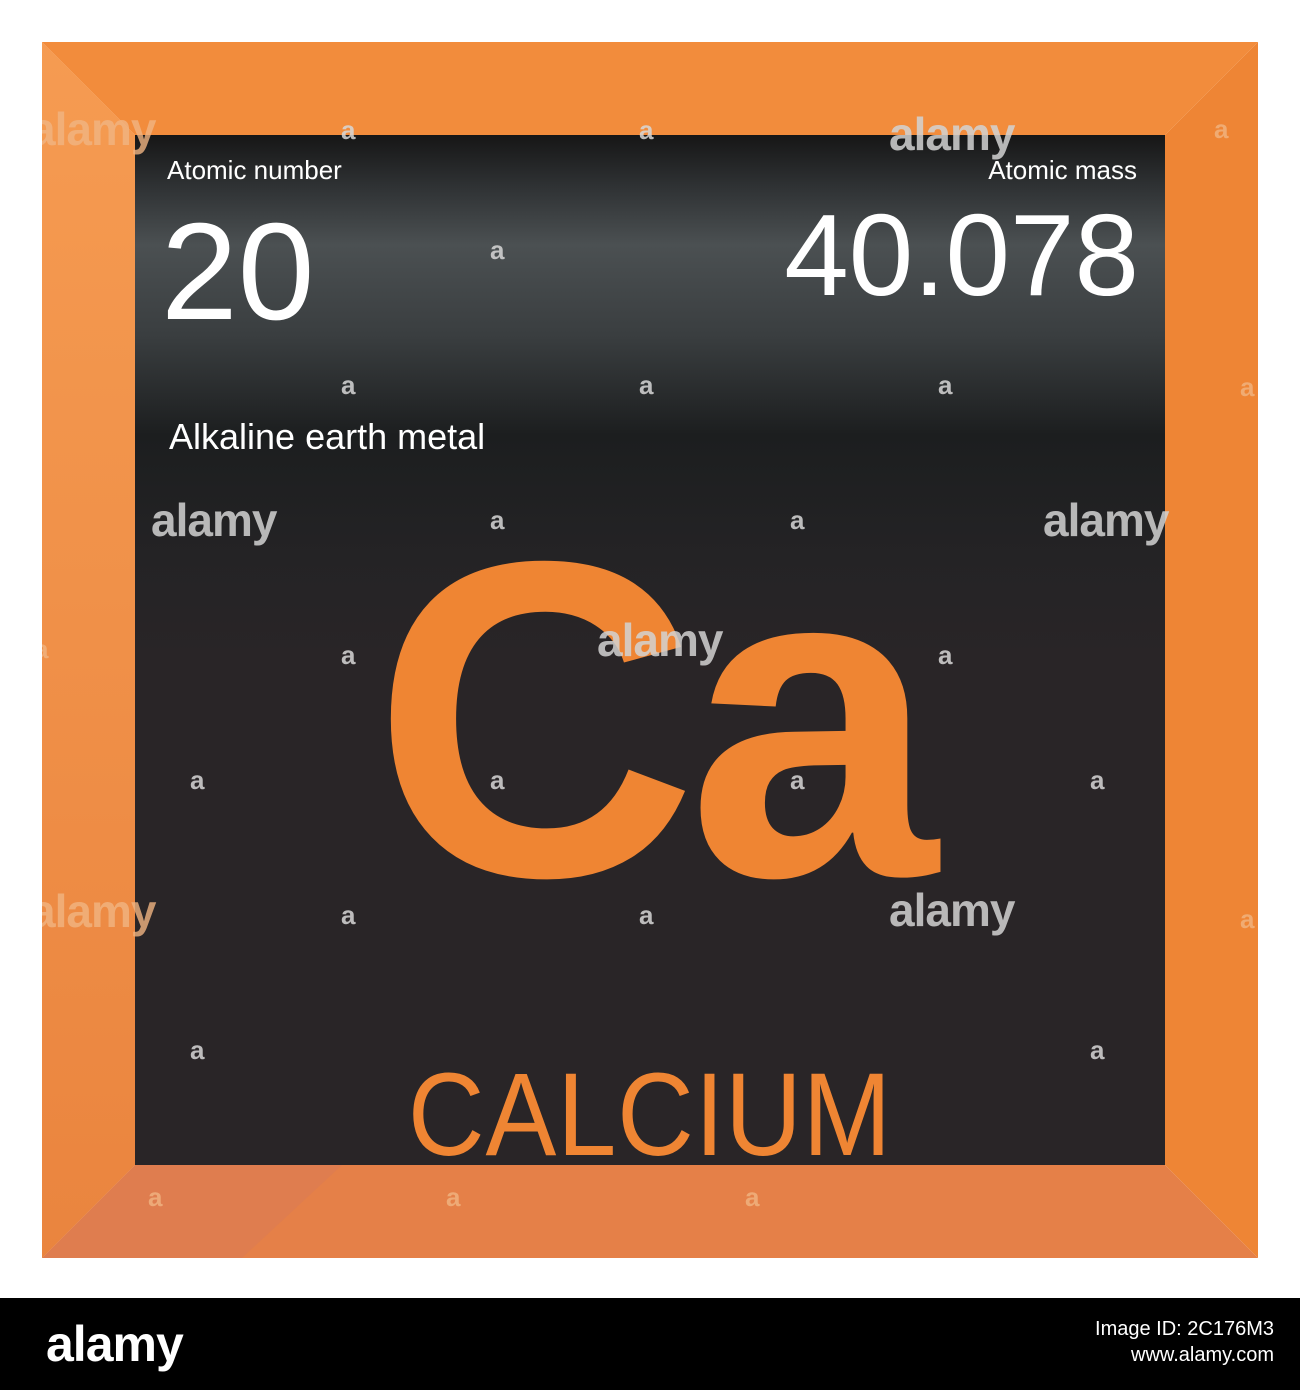  I want to click on image-credit: Image ID: 2C176M3 www.alamy.com, so click(1184, 1342).